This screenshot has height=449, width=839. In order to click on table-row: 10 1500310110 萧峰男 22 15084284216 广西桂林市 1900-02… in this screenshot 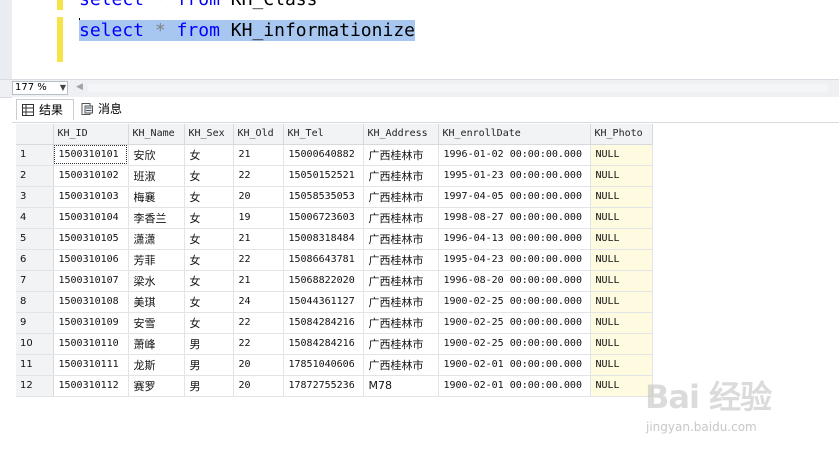, I will do `click(334, 344)`.